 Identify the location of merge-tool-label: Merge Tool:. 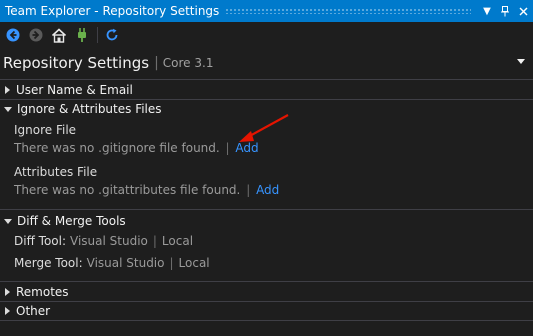
(48, 263).